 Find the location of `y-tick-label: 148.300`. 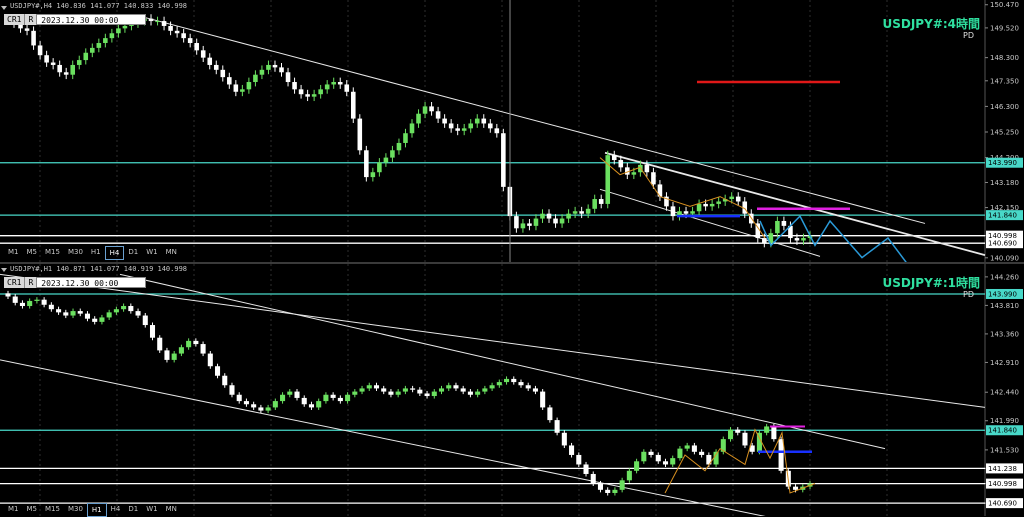

y-tick-label: 148.300 is located at coordinates (1004, 58).